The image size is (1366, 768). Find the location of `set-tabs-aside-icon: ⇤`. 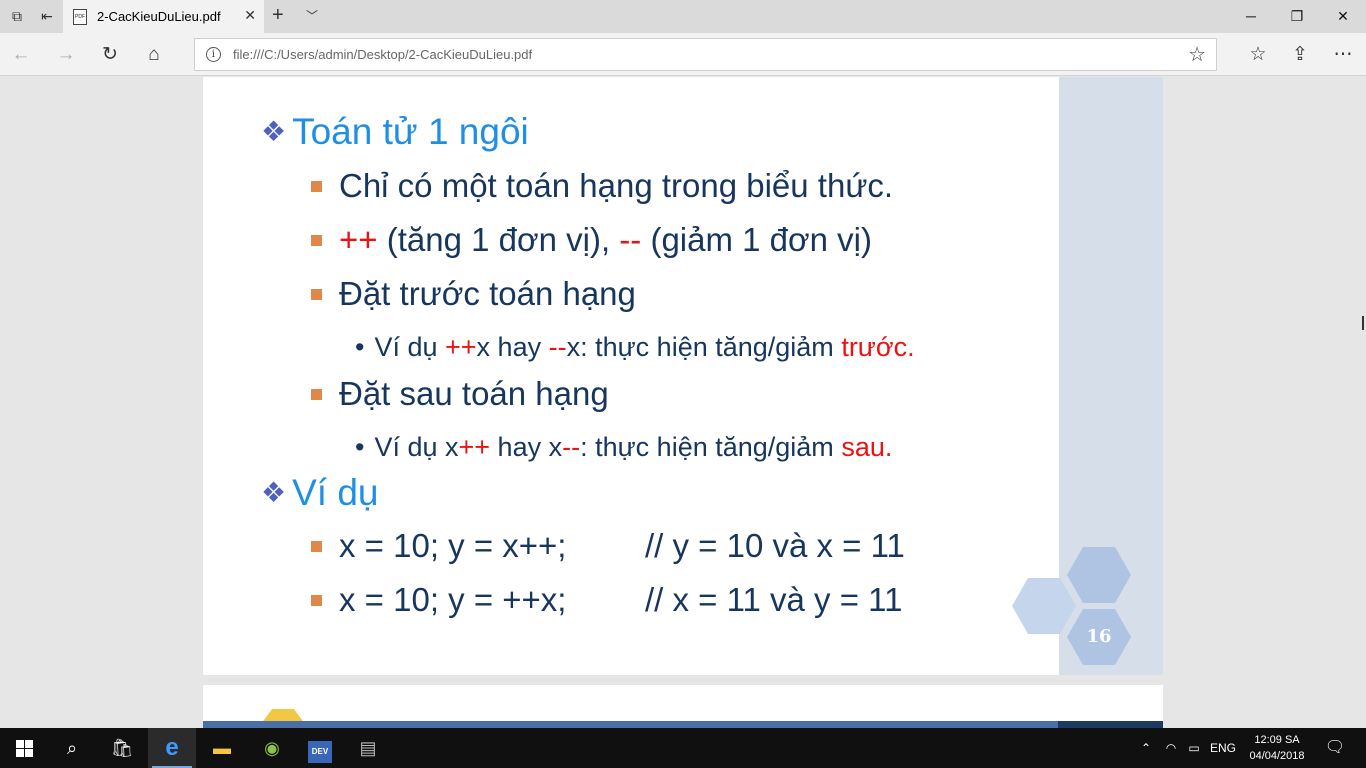

set-tabs-aside-icon: ⇤ is located at coordinates (47, 16).